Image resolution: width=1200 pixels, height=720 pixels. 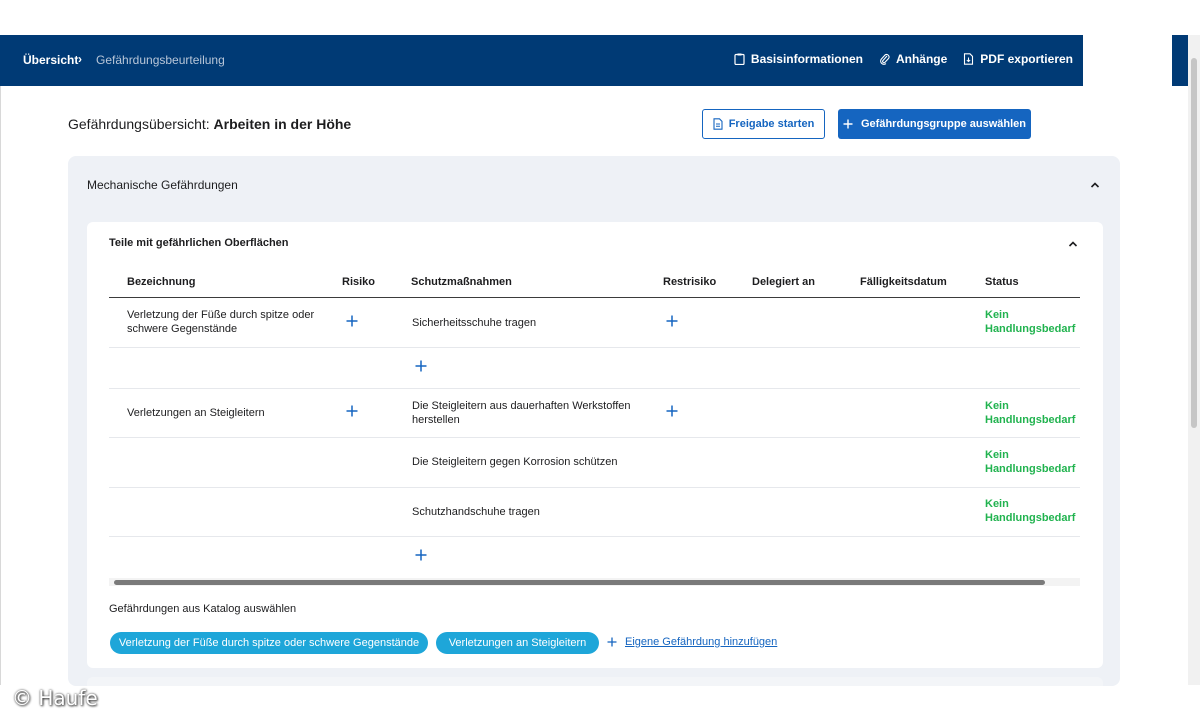 What do you see at coordinates (1026, 59) in the screenshot?
I see `pdf-export-label: PDF exportieren` at bounding box center [1026, 59].